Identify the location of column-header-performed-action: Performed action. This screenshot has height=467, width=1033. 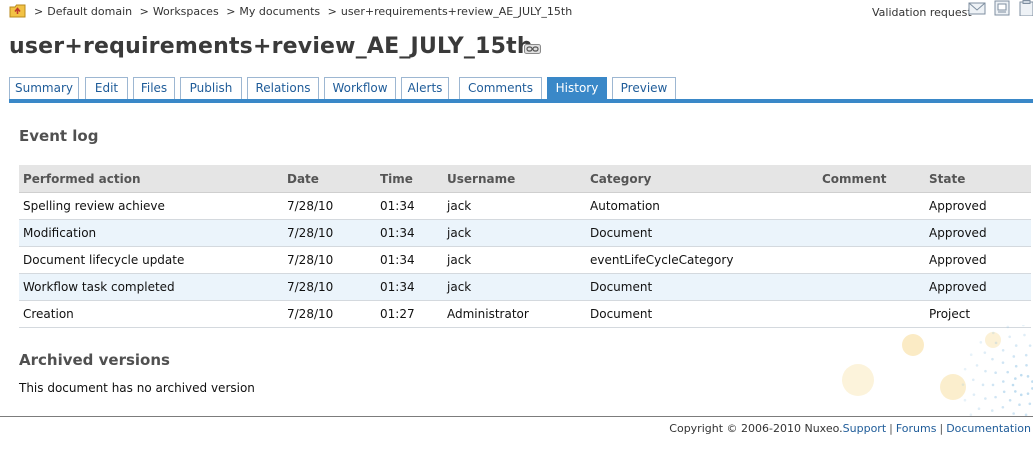
(151, 179).